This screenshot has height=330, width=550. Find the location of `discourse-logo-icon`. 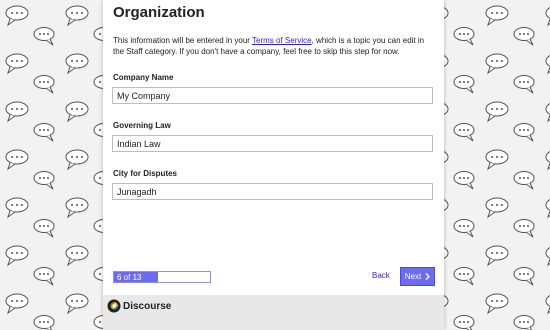

discourse-logo-icon is located at coordinates (114, 306).